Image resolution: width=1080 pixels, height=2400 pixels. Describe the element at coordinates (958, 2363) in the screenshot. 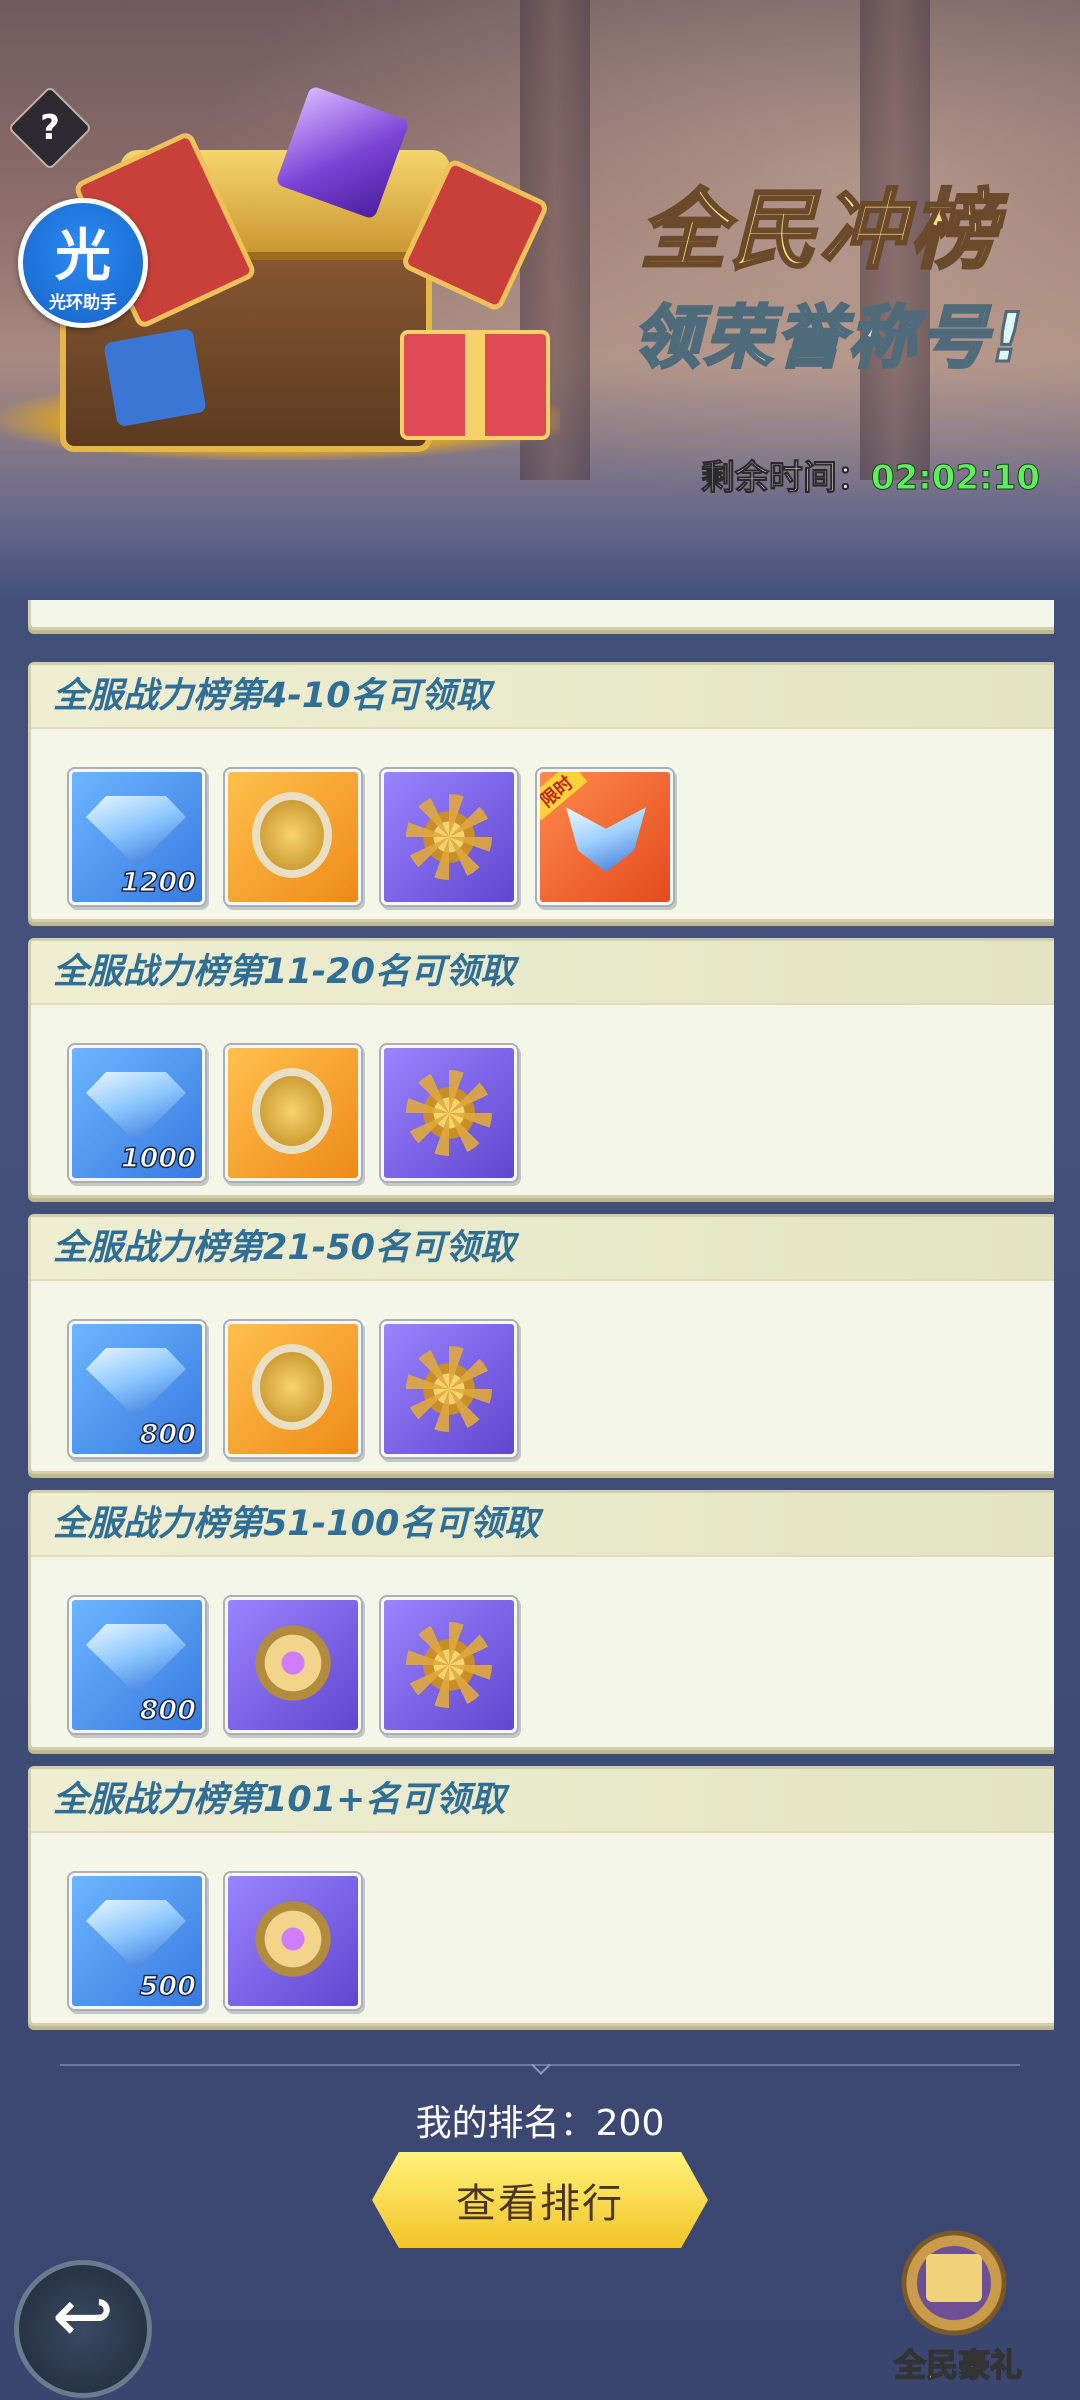

I see `gift-pack-label: 全民豪礼` at that location.